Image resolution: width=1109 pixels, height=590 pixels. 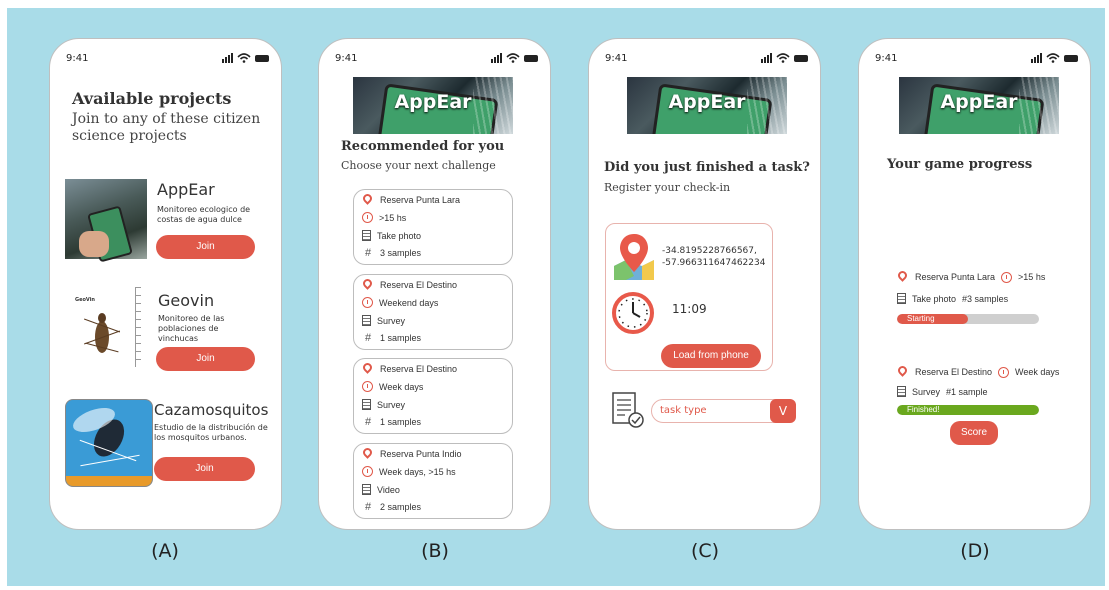 What do you see at coordinates (968, 410) in the screenshot?
I see `progress-bar-fill: Finished!` at bounding box center [968, 410].